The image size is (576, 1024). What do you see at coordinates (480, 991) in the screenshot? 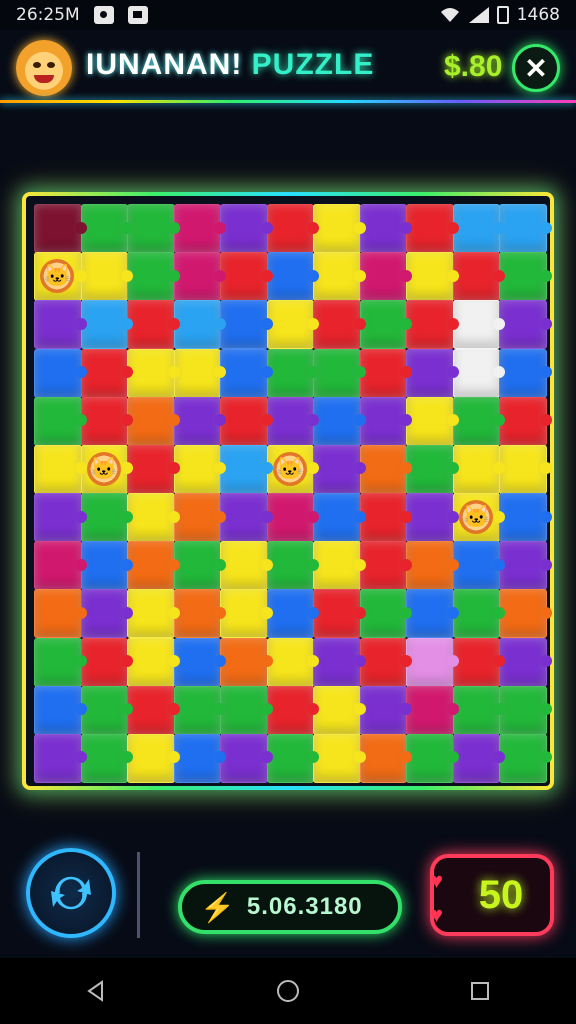
I see `recents-button` at bounding box center [480, 991].